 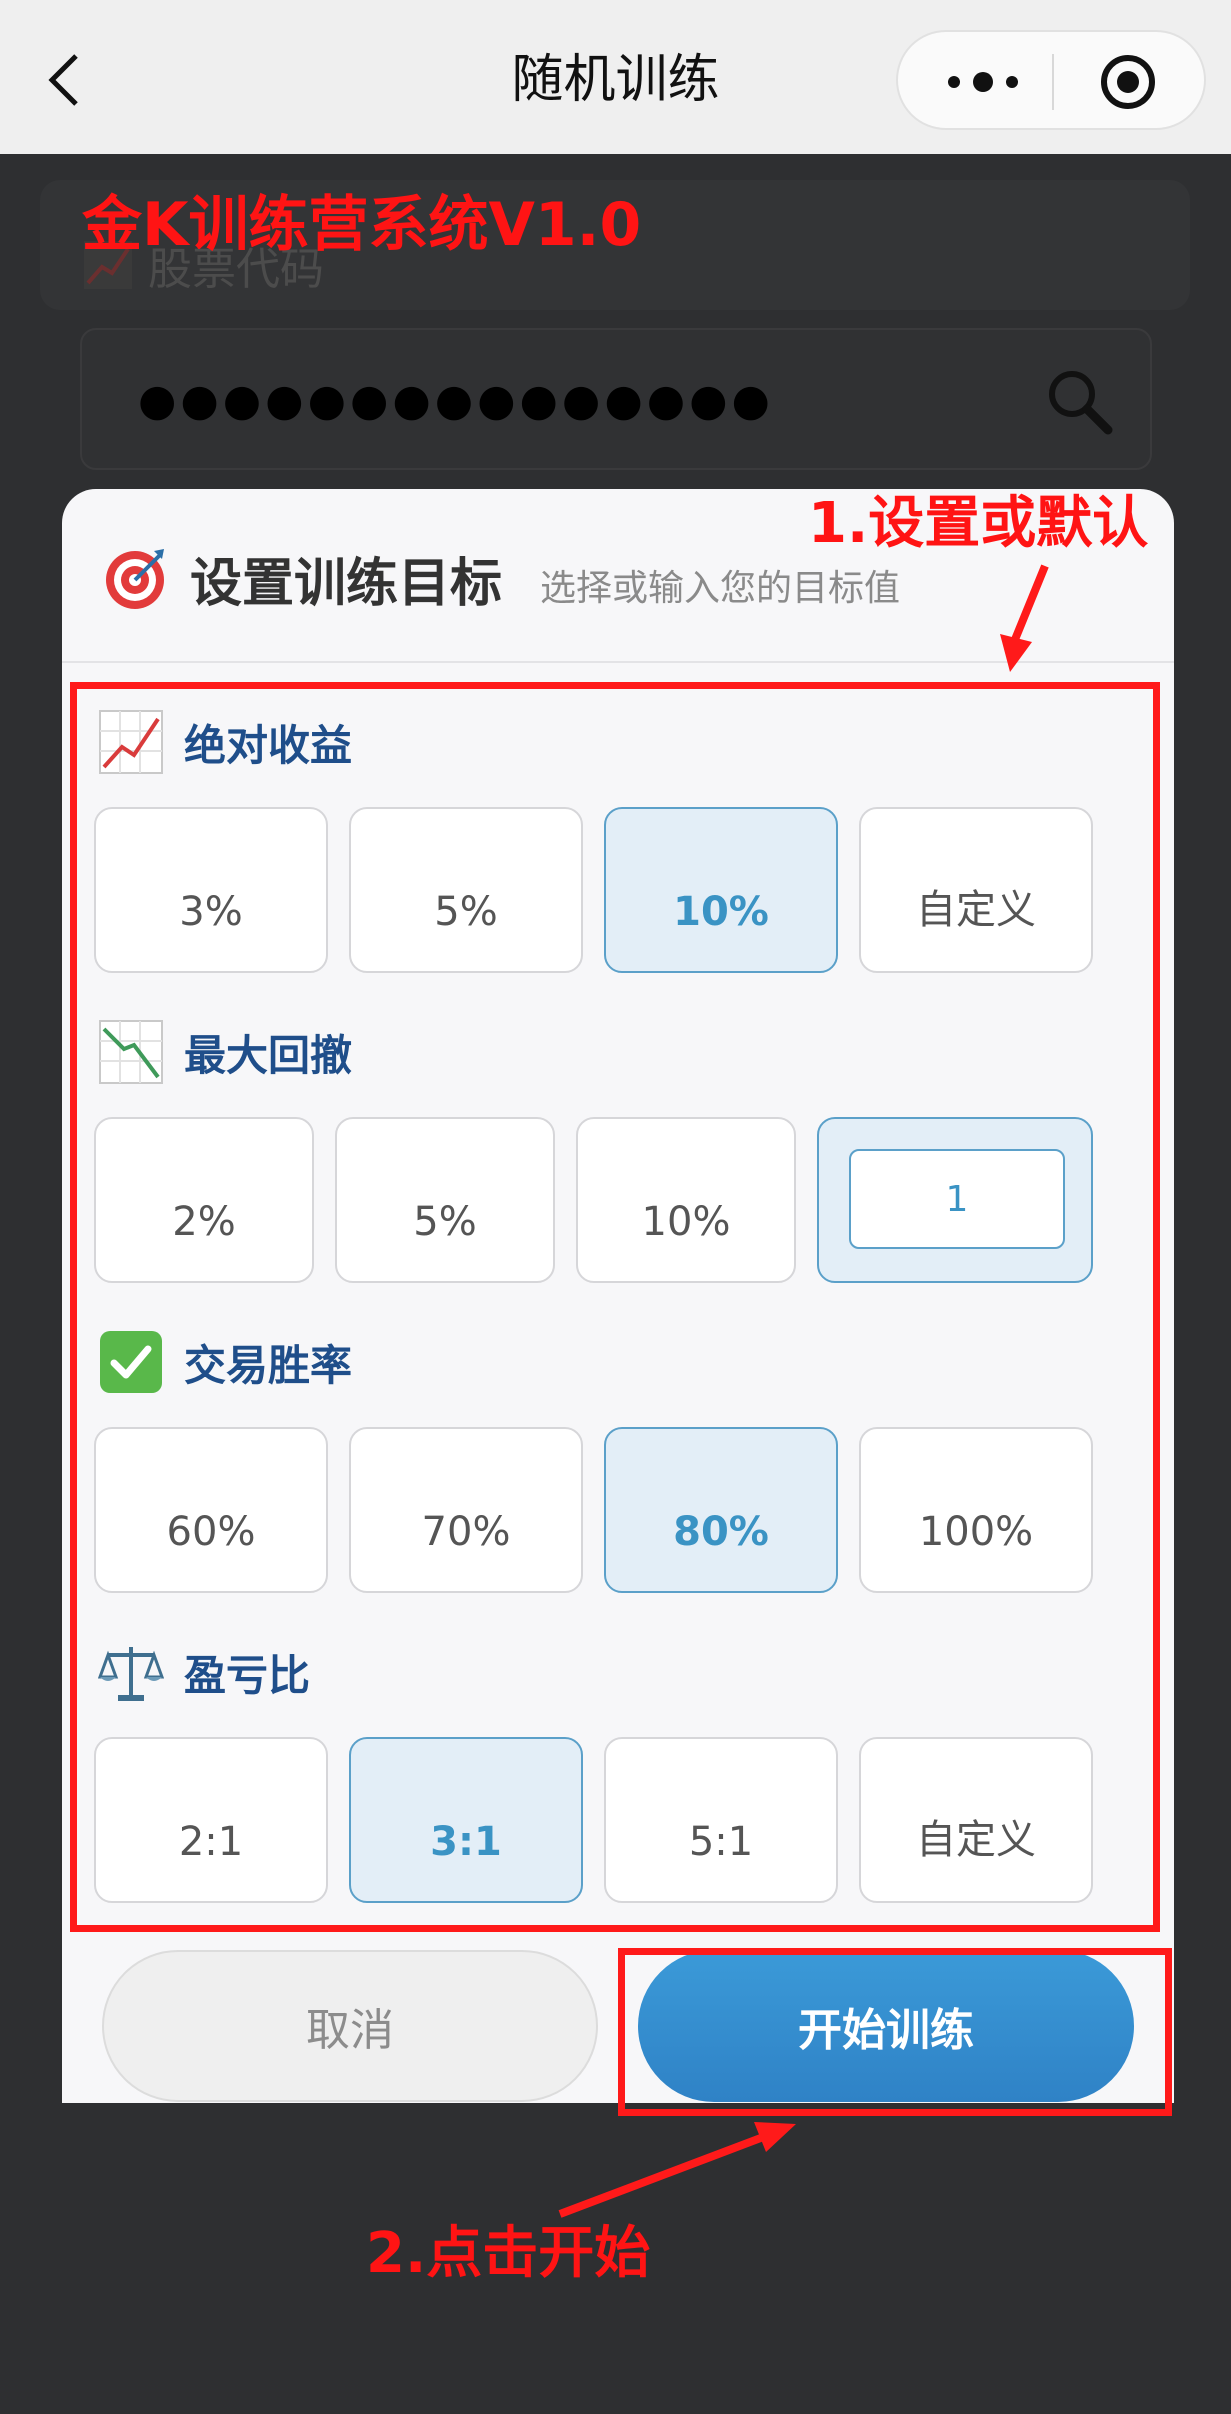 What do you see at coordinates (983, 82) in the screenshot?
I see `more-dots-icon` at bounding box center [983, 82].